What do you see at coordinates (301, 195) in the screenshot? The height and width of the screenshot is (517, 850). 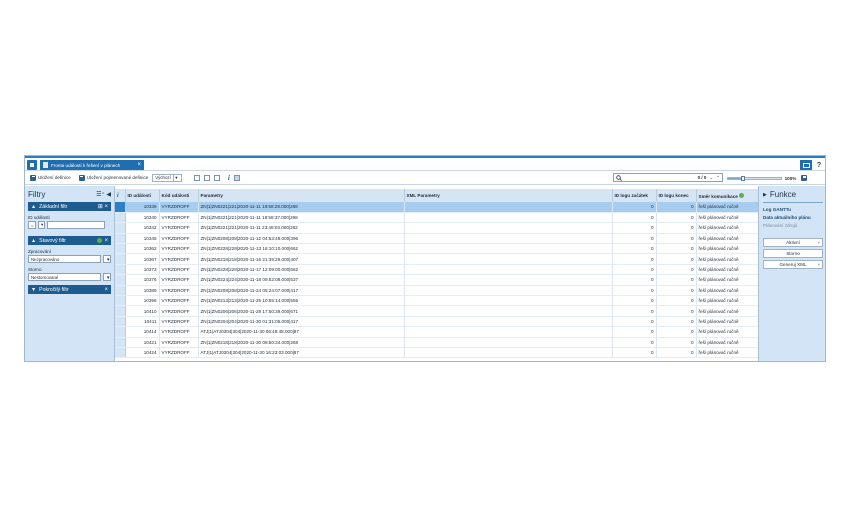 I see `column-header: Parametry` at bounding box center [301, 195].